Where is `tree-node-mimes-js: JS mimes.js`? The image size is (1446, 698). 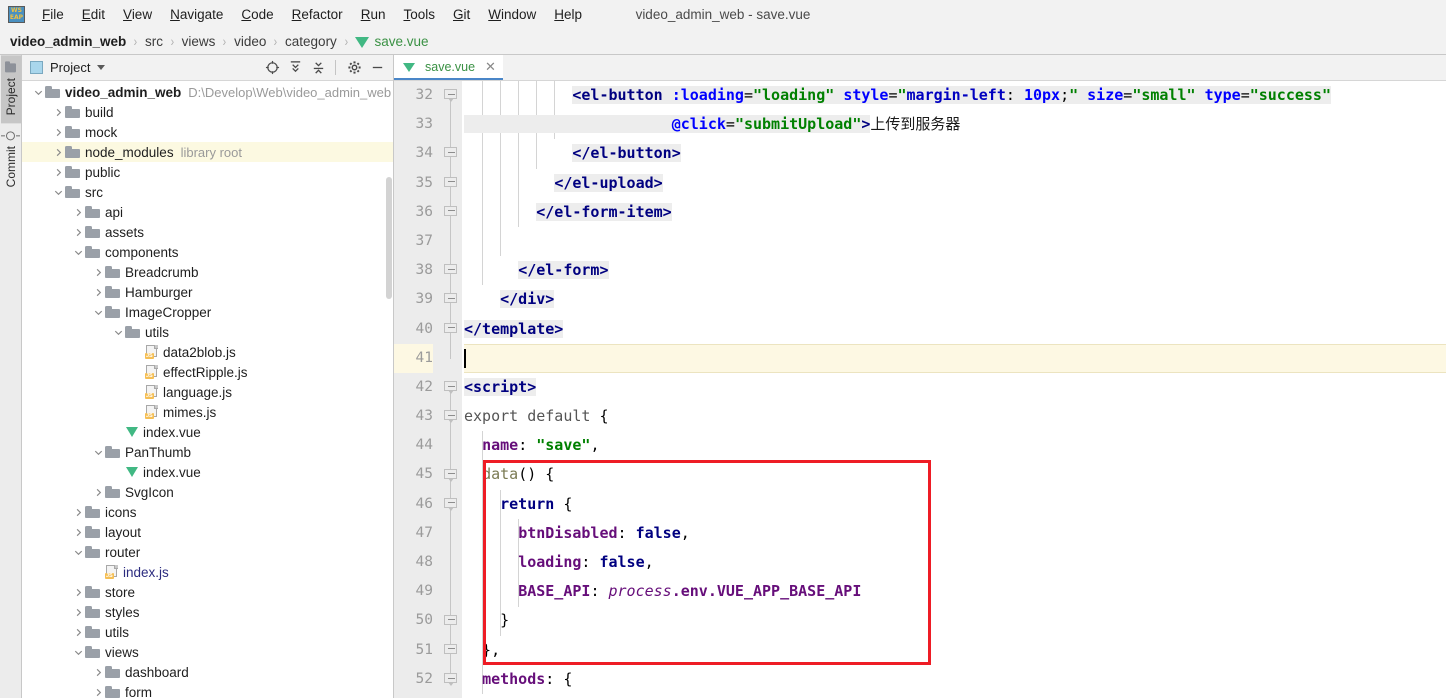
tree-node-mimes-js: JS mimes.js is located at coordinates (207, 412).